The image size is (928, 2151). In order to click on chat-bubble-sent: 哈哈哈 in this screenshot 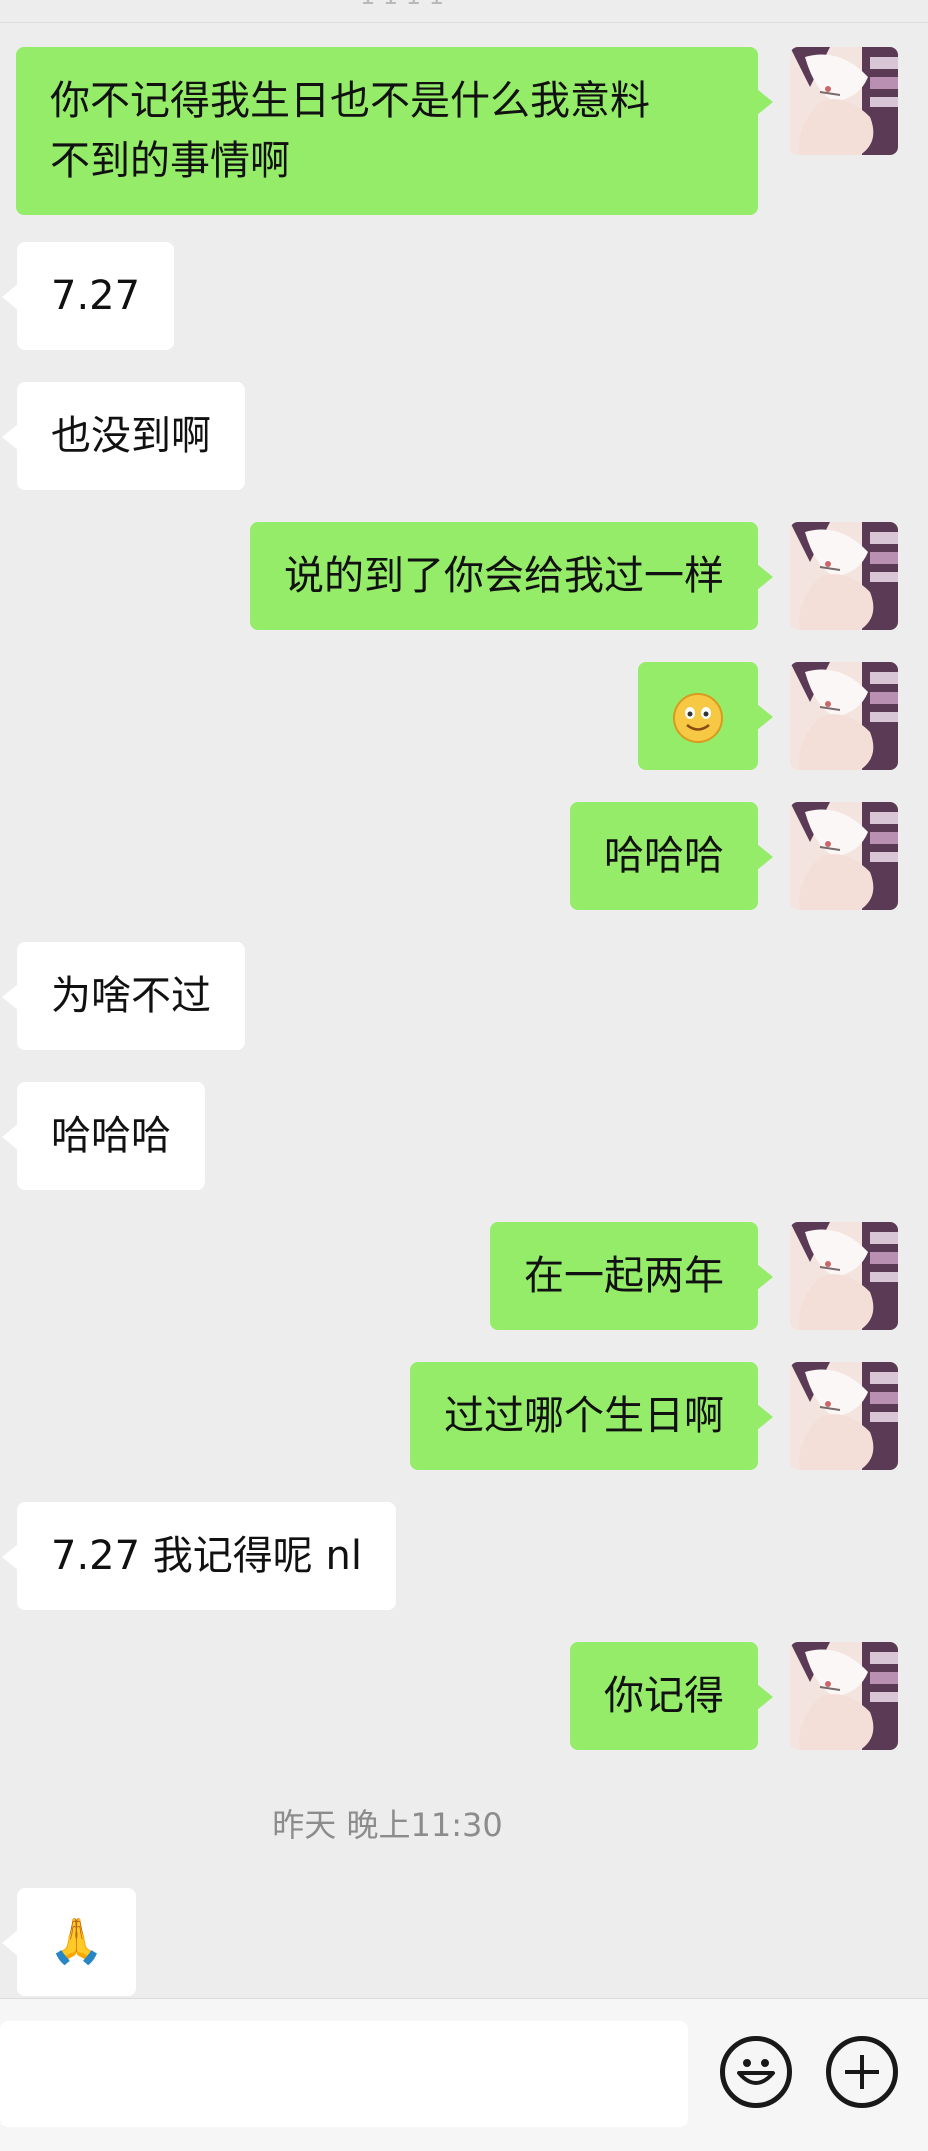, I will do `click(671, 856)`.